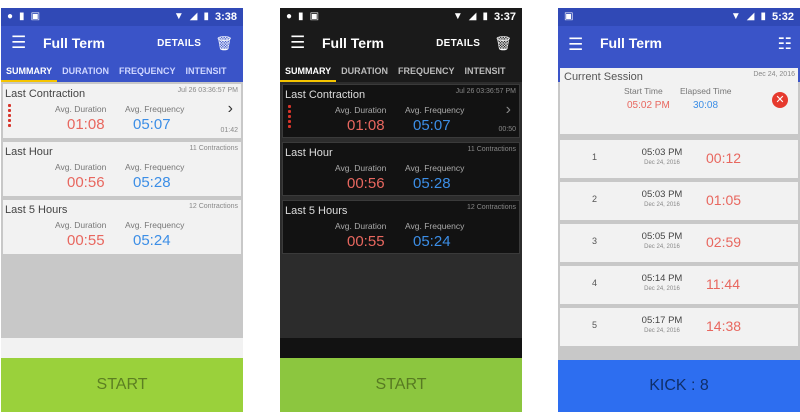  What do you see at coordinates (29, 152) in the screenshot?
I see `card-title: Last Hour` at bounding box center [29, 152].